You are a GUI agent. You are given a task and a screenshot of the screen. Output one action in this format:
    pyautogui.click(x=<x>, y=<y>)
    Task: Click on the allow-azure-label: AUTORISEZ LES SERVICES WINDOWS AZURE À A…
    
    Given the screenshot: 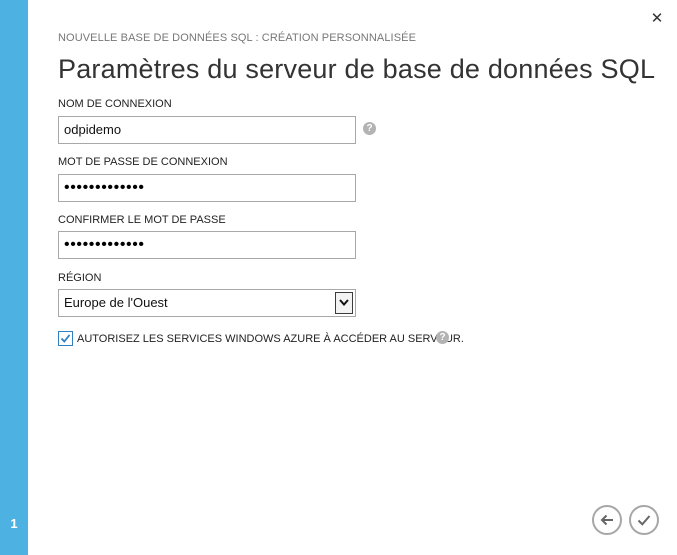 What is the action you would take?
    pyautogui.click(x=270, y=339)
    